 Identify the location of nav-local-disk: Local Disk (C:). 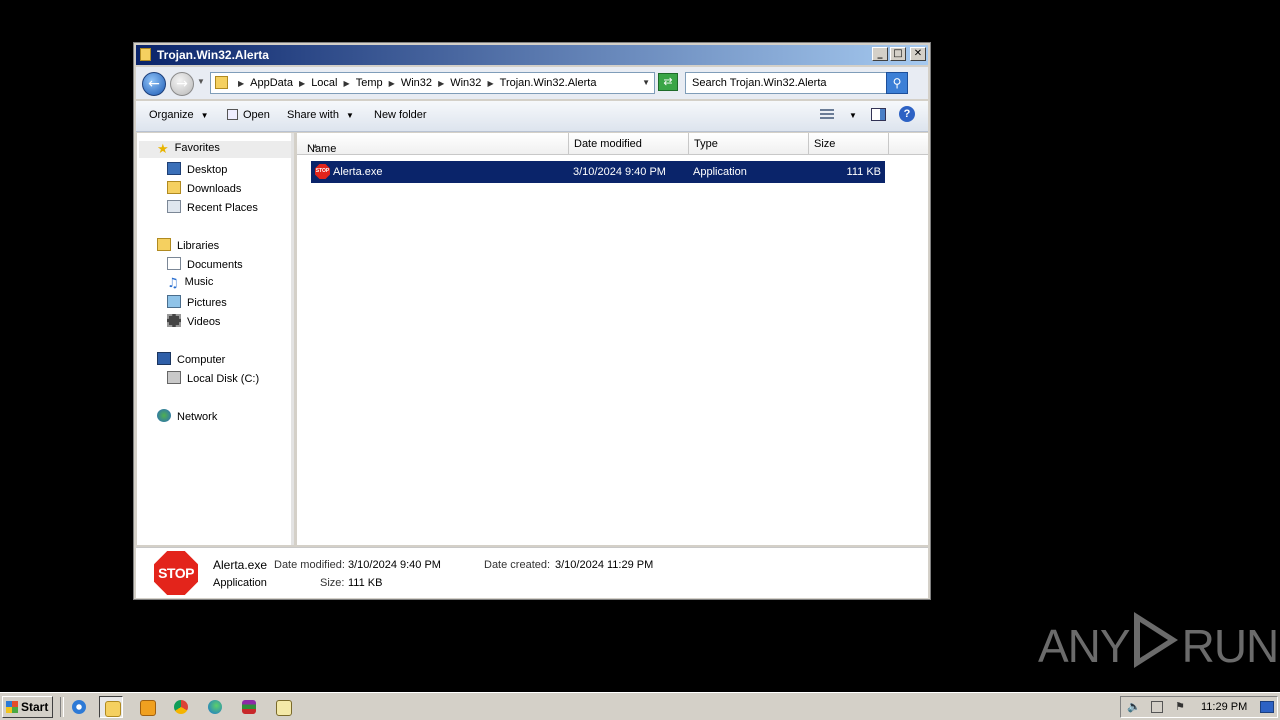
(213, 378).